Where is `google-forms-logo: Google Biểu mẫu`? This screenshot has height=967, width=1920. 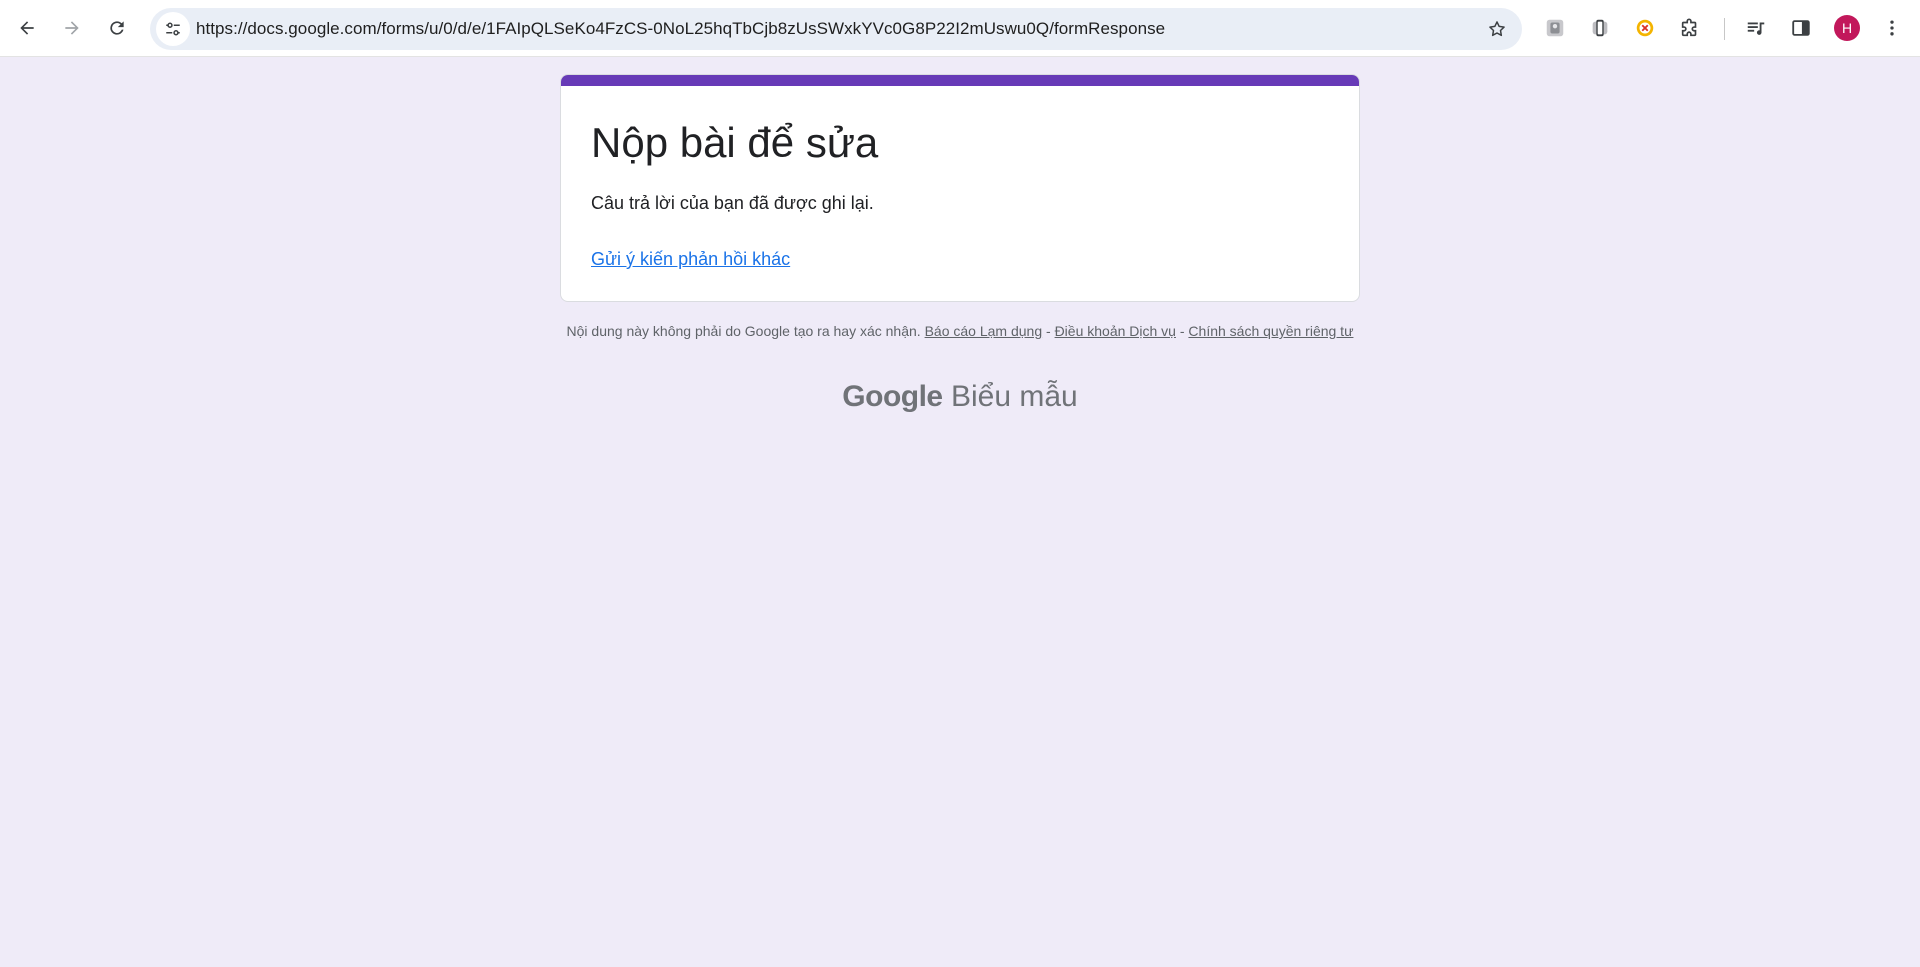
google-forms-logo: Google Biểu mẫu is located at coordinates (960, 397).